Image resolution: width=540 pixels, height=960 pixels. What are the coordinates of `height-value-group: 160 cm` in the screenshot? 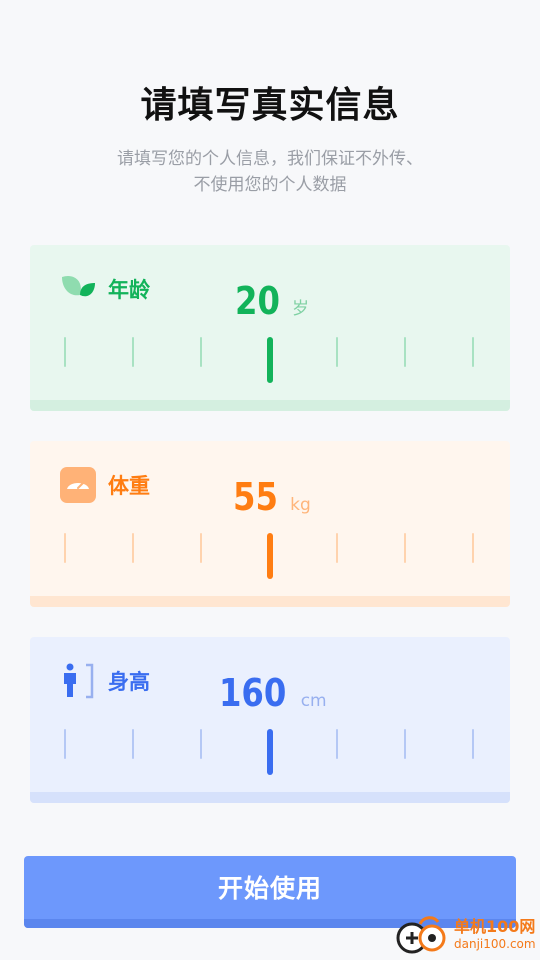 It's located at (270, 693).